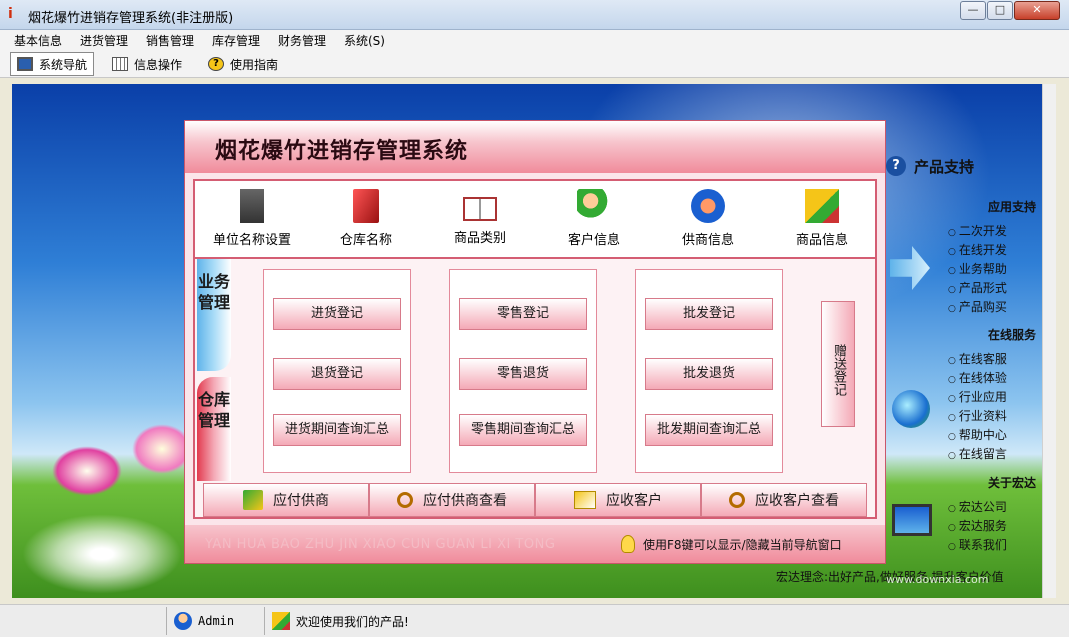 The image size is (1069, 637). What do you see at coordinates (523, 314) in the screenshot?
I see `retail-register-button: 零售登记` at bounding box center [523, 314].